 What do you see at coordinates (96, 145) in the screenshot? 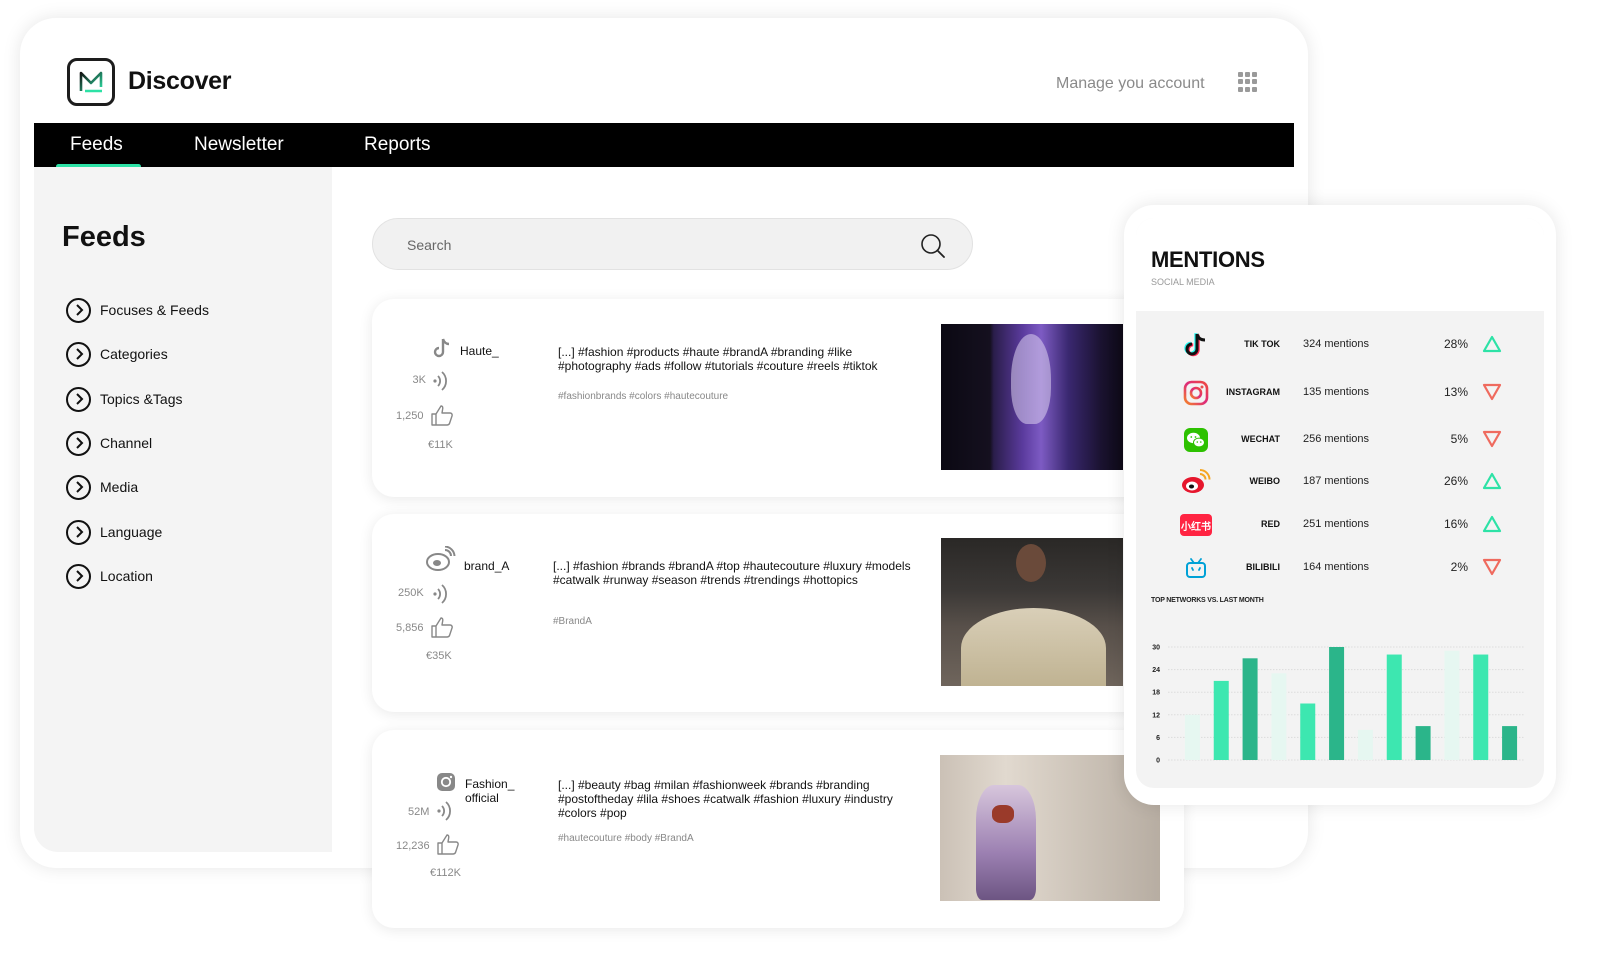
I see `tab-feeds: Feeds` at bounding box center [96, 145].